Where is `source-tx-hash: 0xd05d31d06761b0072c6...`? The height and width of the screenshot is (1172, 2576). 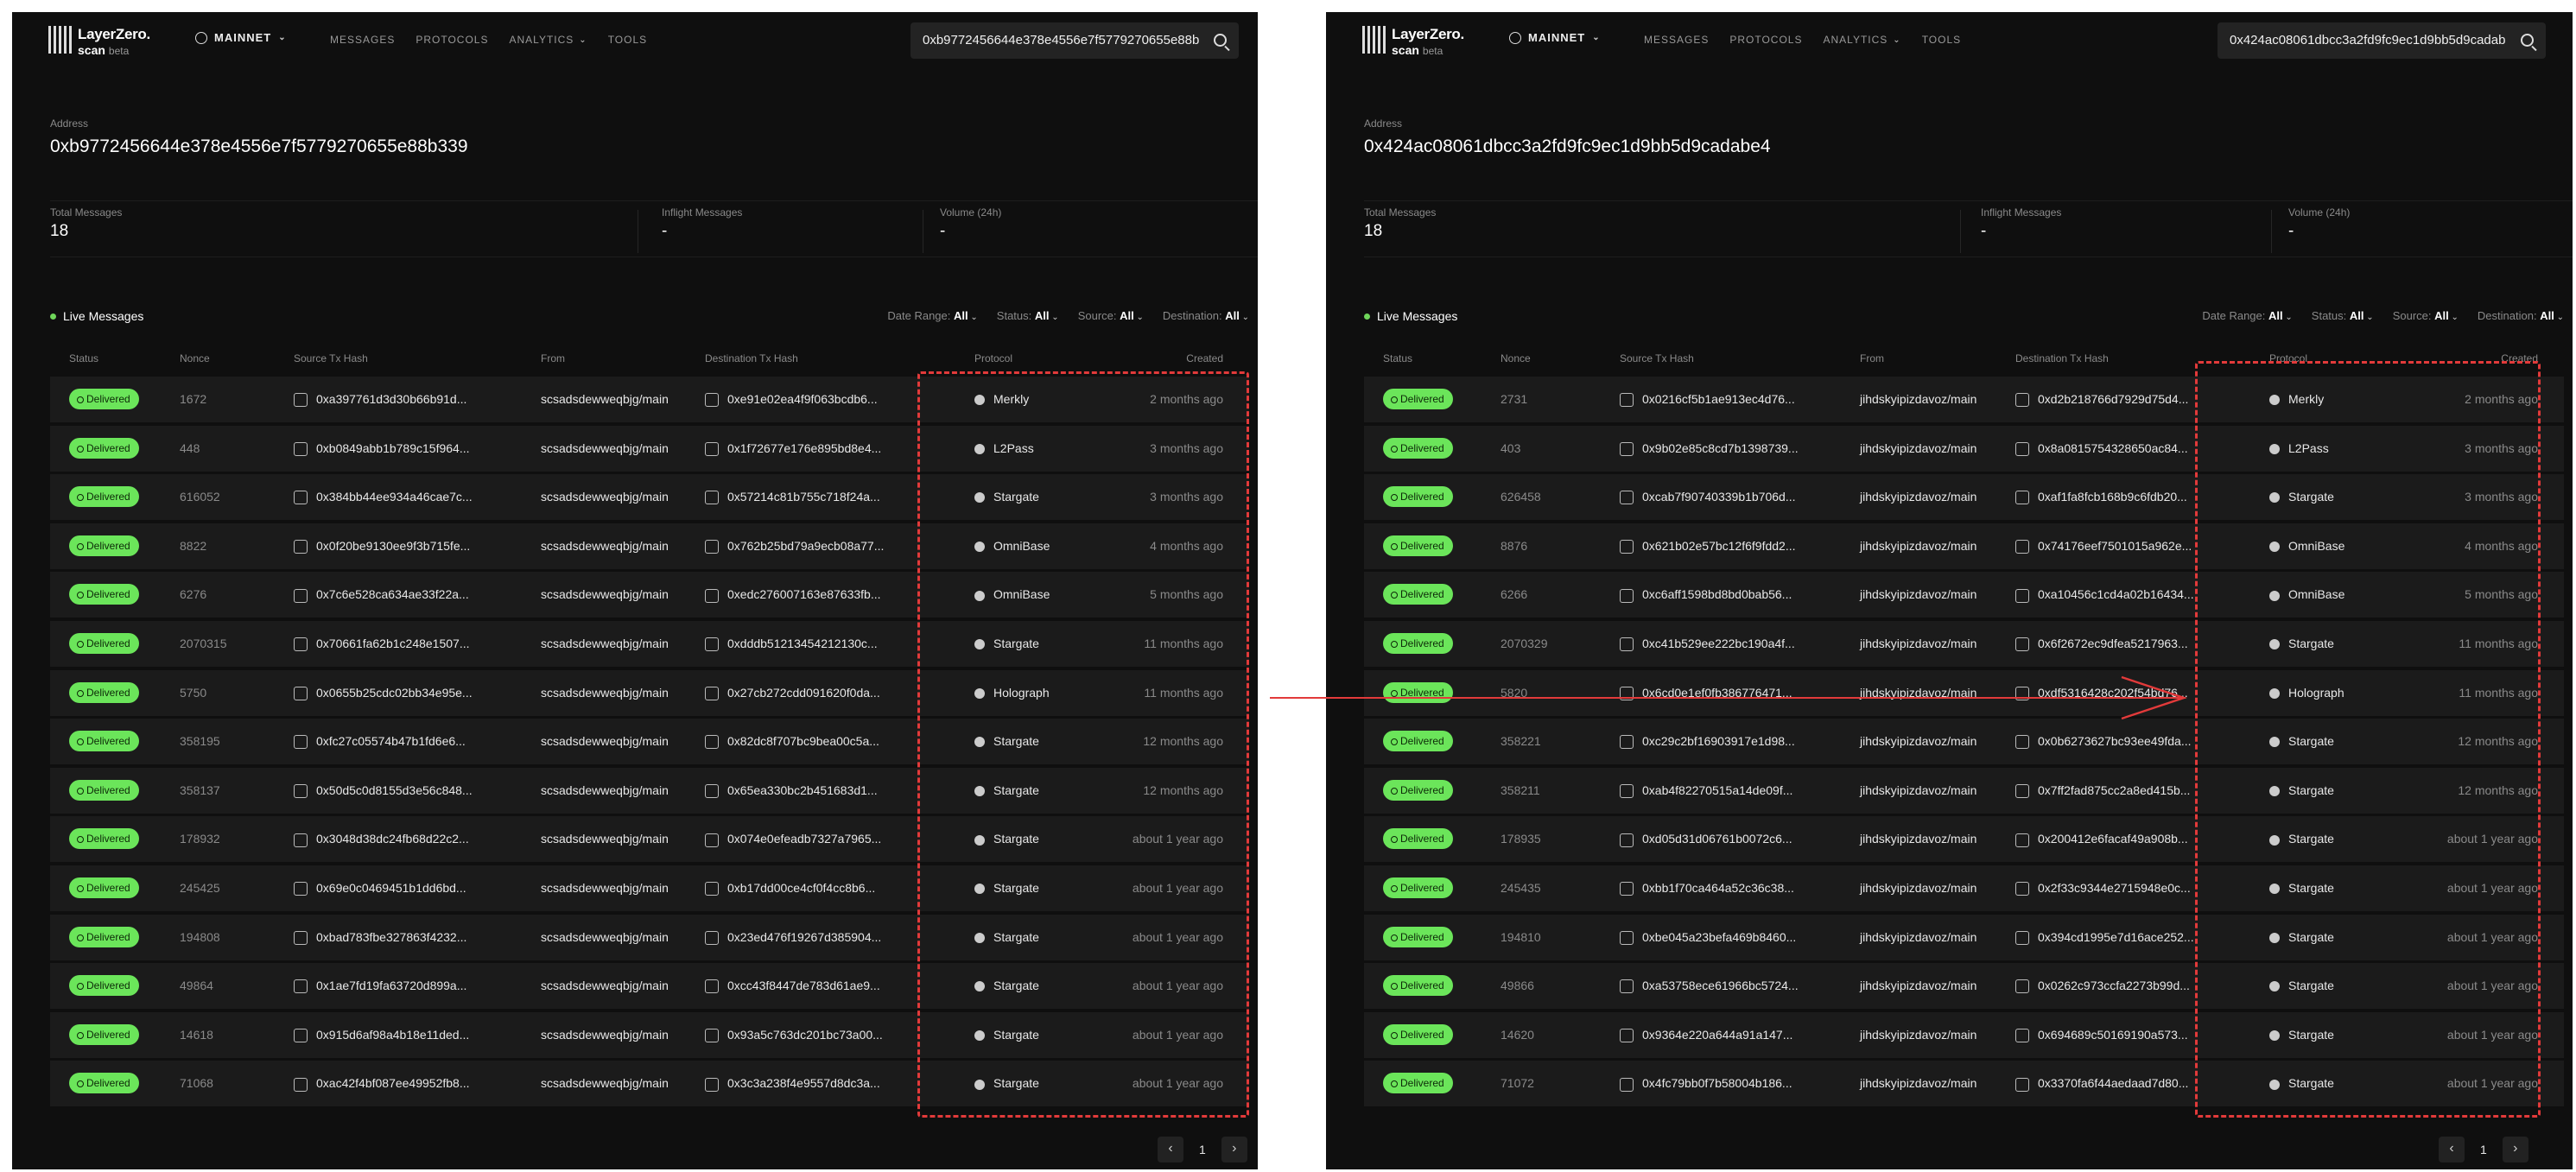 source-tx-hash: 0xd05d31d06761b0072c6... is located at coordinates (1706, 839).